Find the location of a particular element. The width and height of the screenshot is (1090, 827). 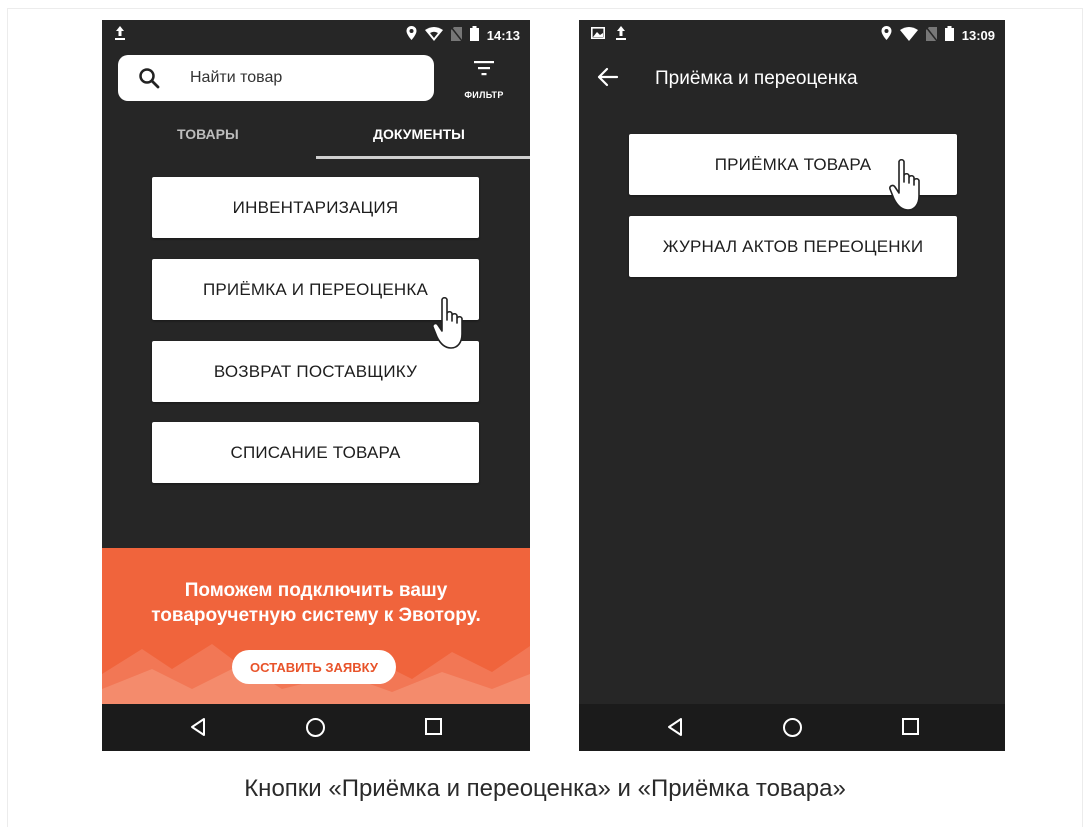

filter-button: ФИЛЬТР is located at coordinates (484, 80).